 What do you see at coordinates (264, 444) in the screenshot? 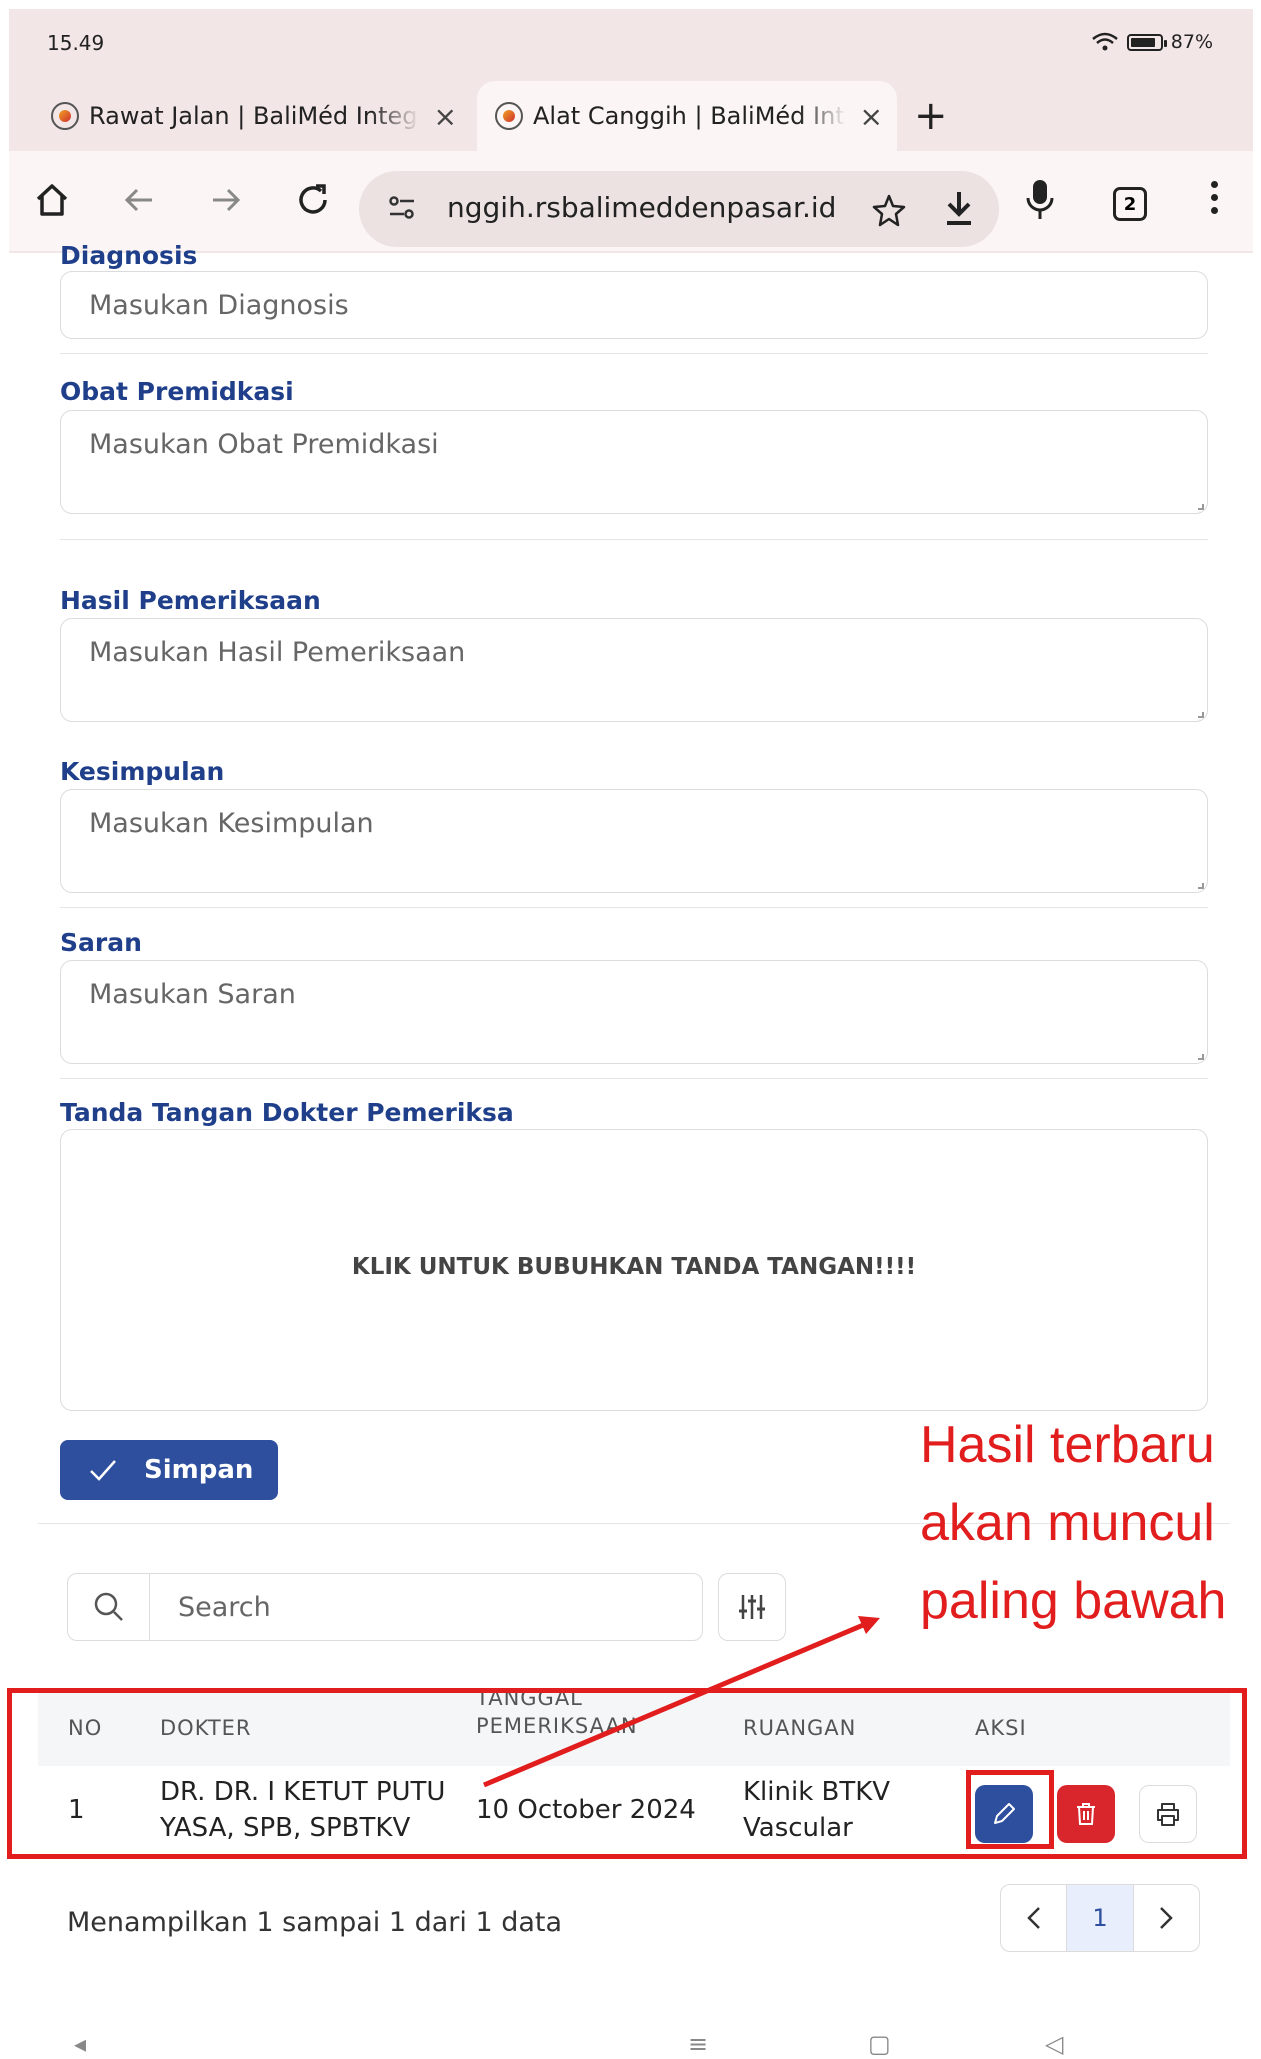
I see `obat-premidkasi-placeholder: Masukan Obat Premidkasi` at bounding box center [264, 444].